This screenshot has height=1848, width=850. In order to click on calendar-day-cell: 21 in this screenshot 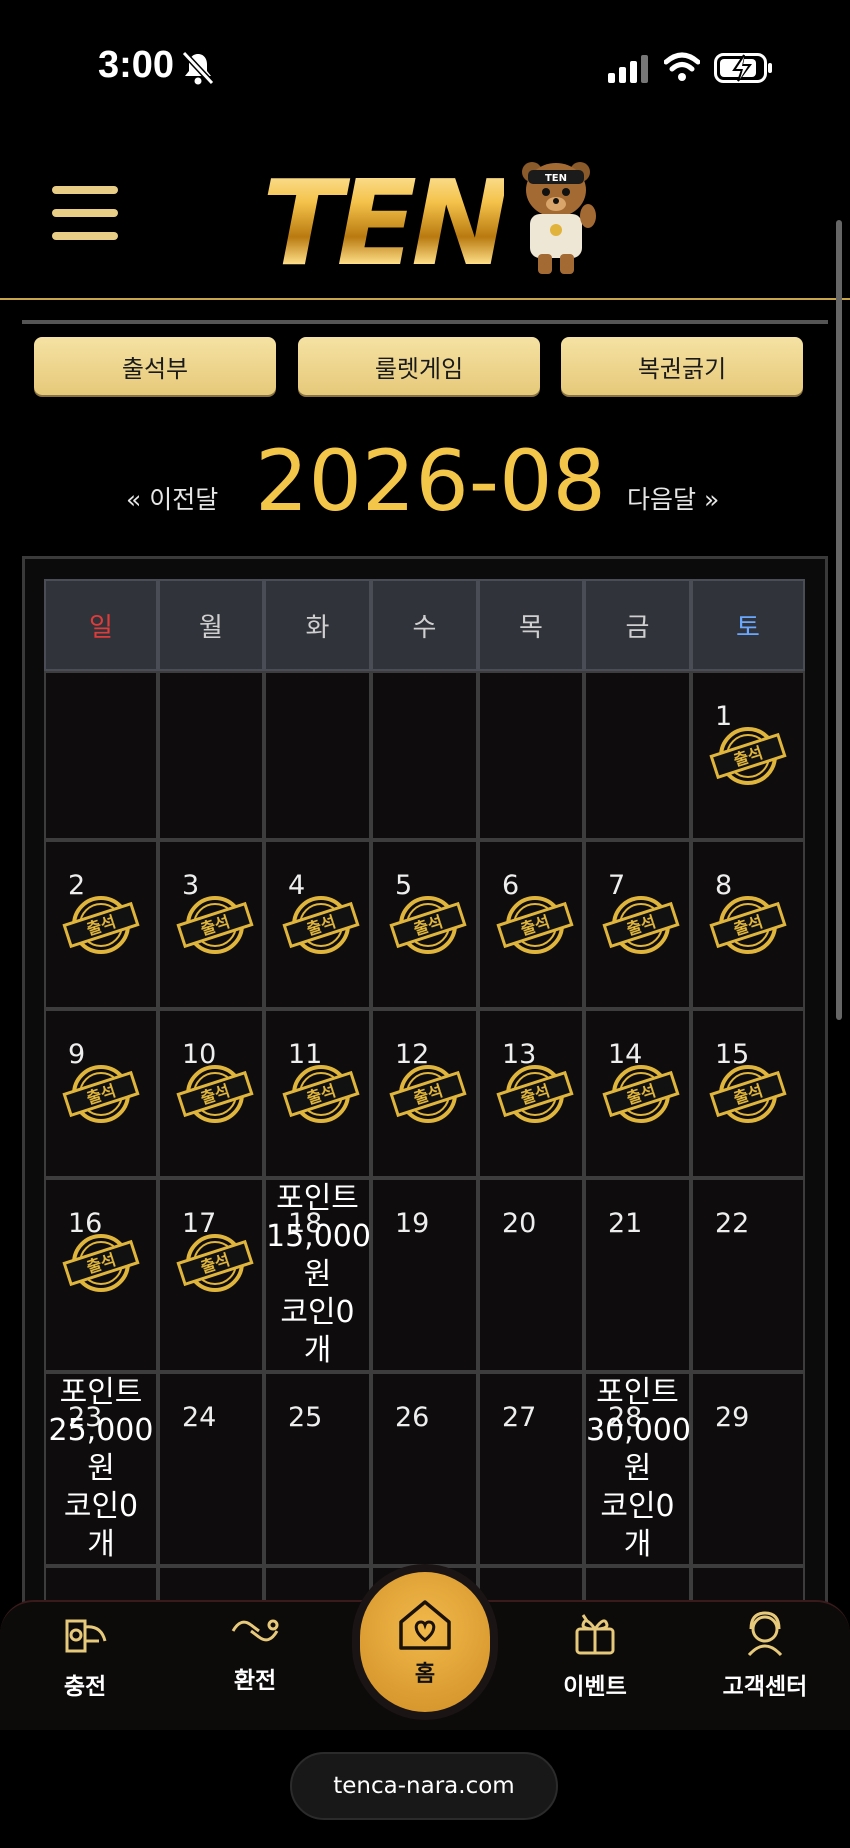, I will do `click(637, 1275)`.